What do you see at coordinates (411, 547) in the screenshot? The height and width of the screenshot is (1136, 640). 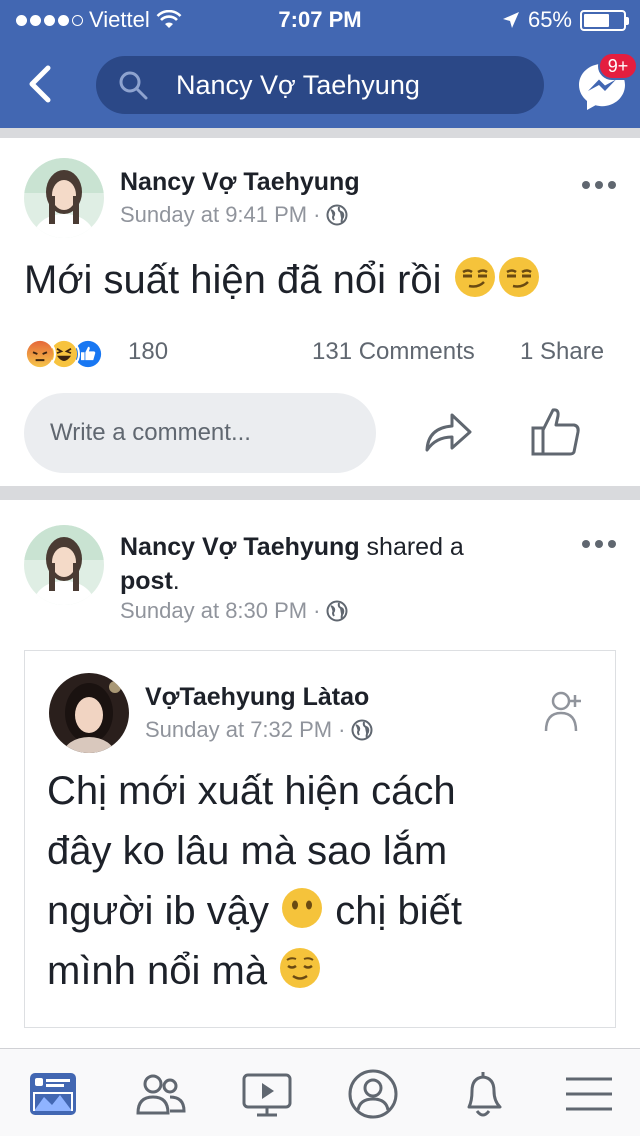 I see `shared-label: shared a` at bounding box center [411, 547].